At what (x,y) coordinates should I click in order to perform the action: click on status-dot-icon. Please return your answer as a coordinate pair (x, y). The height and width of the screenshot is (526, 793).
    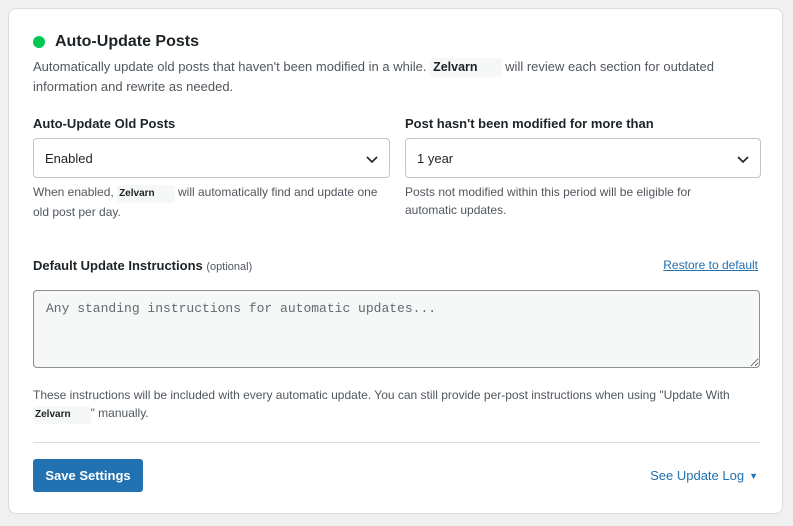
    Looking at the image, I should click on (39, 42).